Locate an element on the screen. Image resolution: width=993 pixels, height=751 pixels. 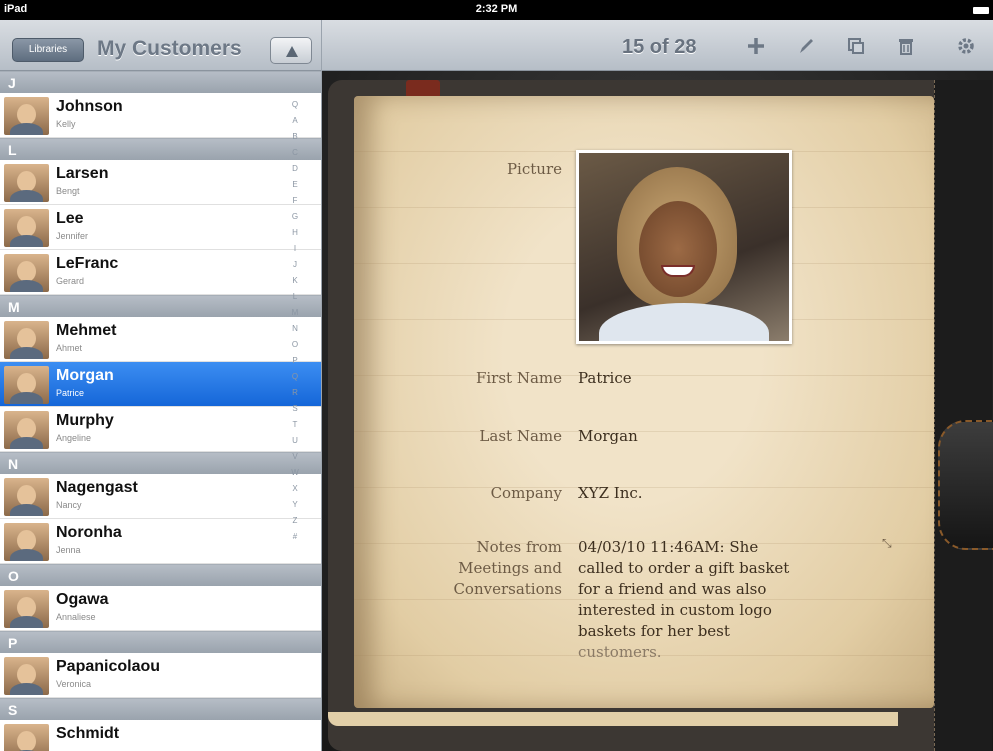
book-clasp is located at coordinates (965, 485).